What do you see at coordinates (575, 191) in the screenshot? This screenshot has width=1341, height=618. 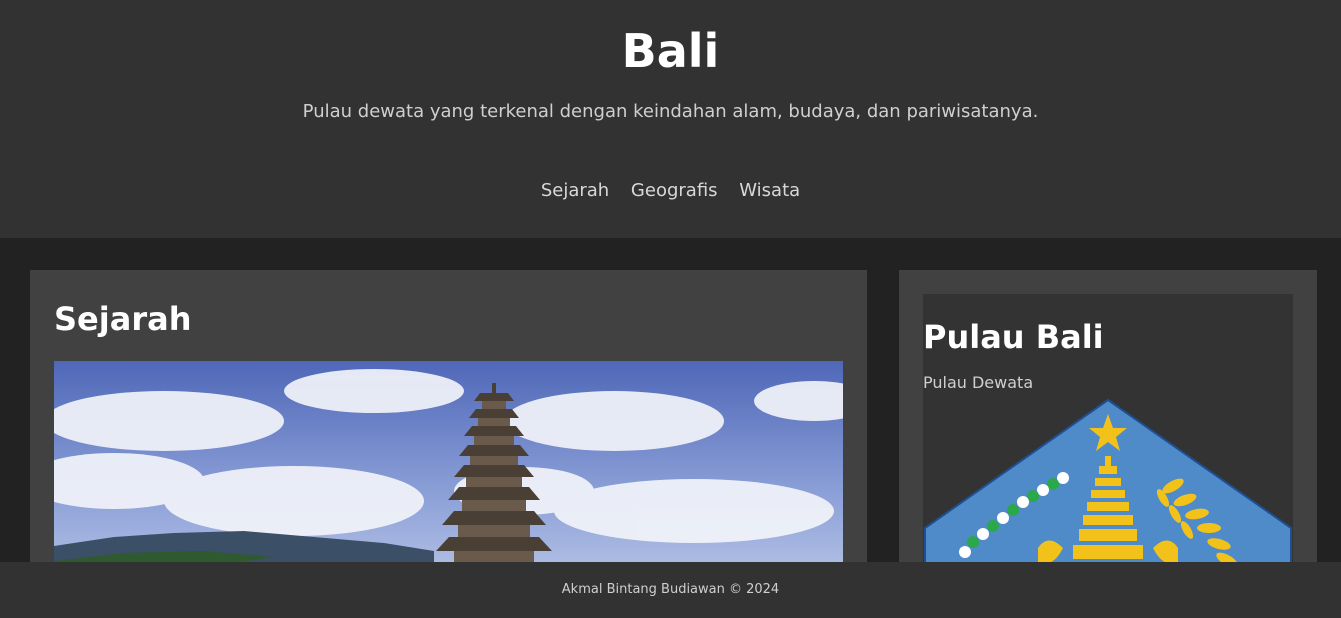 I see `nav-link-sejarah: Sejarah` at bounding box center [575, 191].